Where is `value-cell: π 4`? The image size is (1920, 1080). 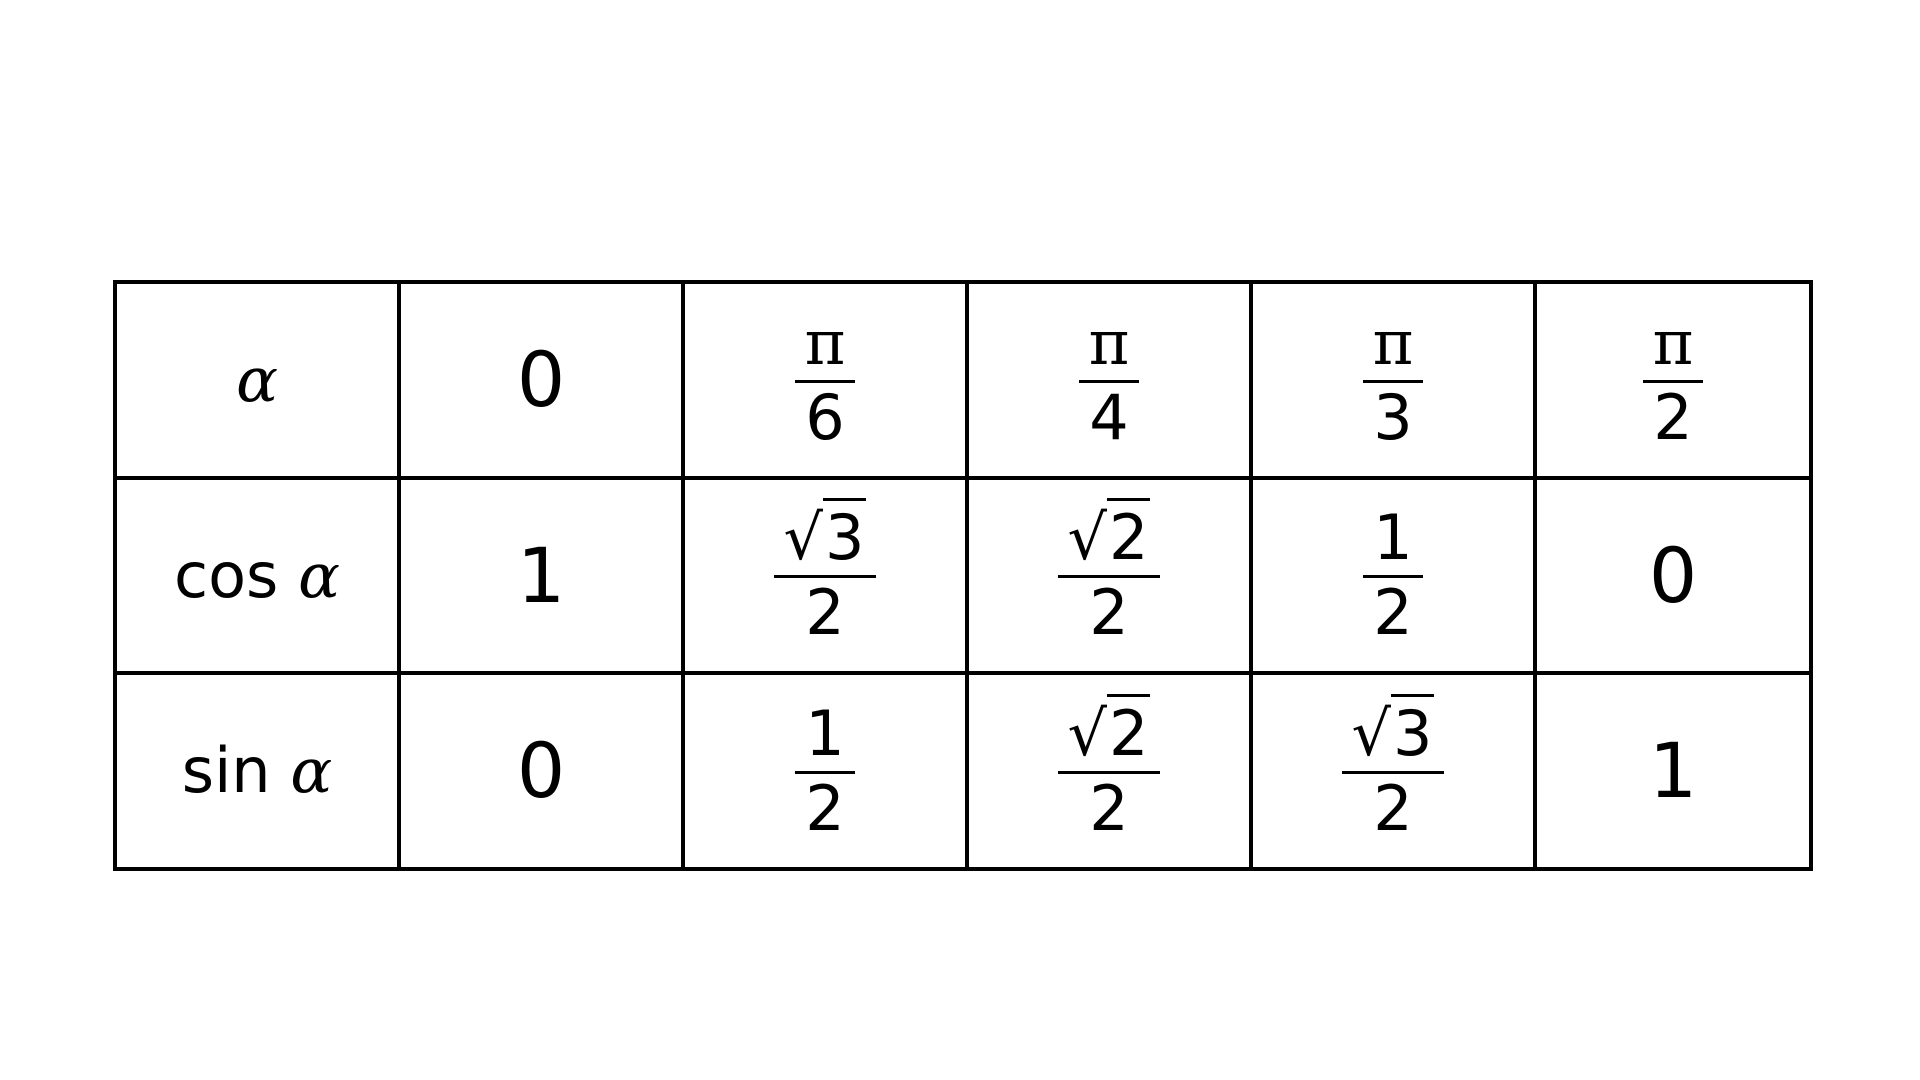
value-cell: π 4 is located at coordinates (1109, 380).